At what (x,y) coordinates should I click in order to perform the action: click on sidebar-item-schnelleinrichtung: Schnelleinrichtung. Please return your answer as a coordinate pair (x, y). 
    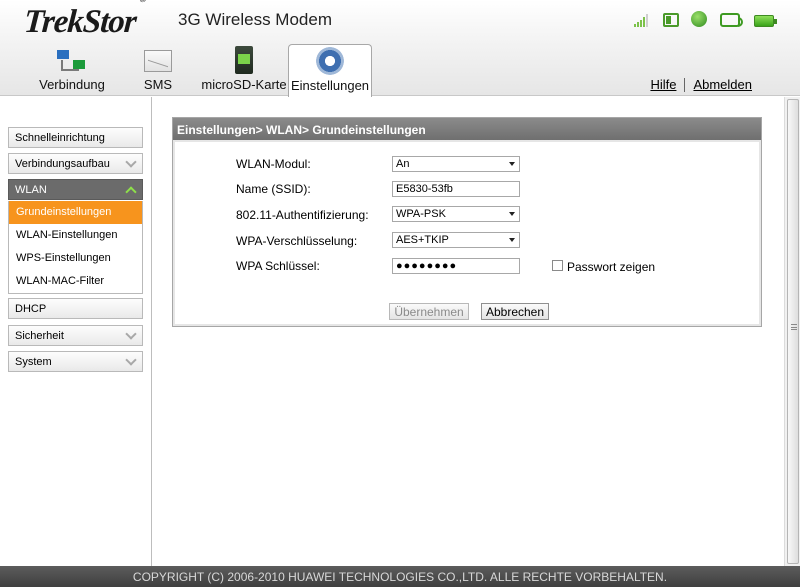
    Looking at the image, I should click on (75, 137).